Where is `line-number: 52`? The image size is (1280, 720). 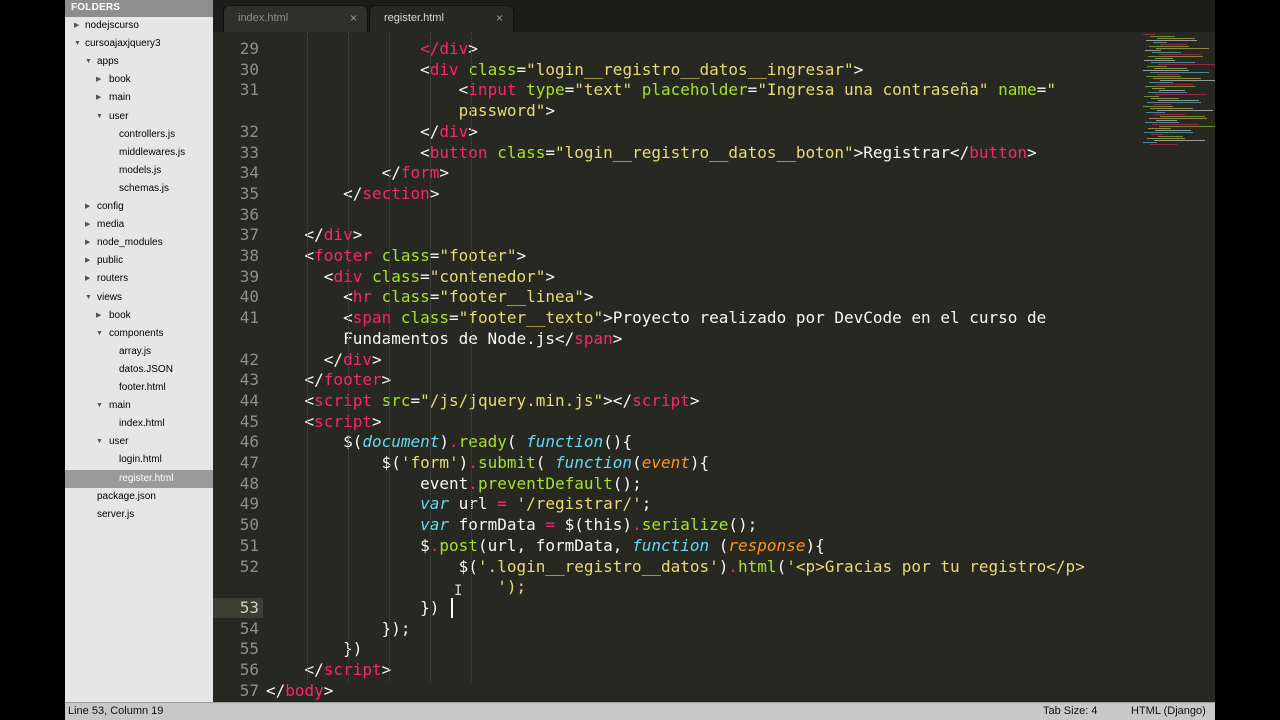 line-number: 52 is located at coordinates (249, 566).